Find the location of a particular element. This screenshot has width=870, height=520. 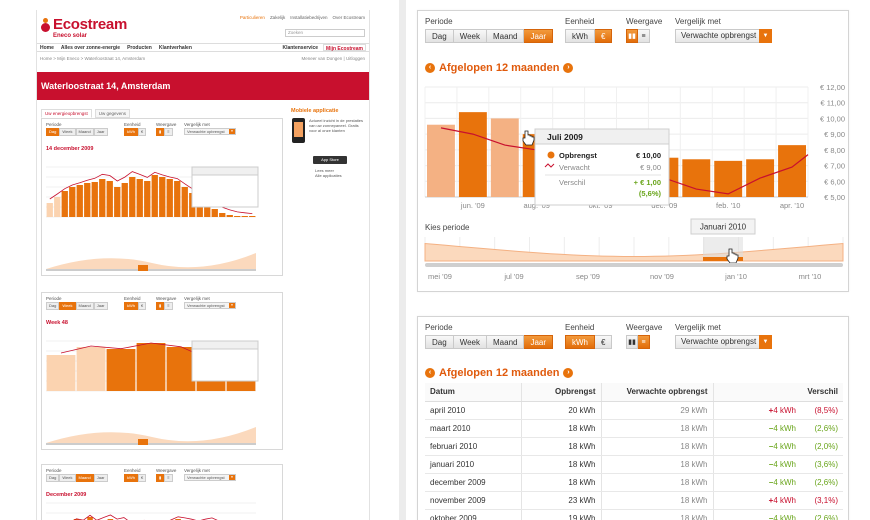

mini2-maand-button: Maand is located at coordinates (84, 306).